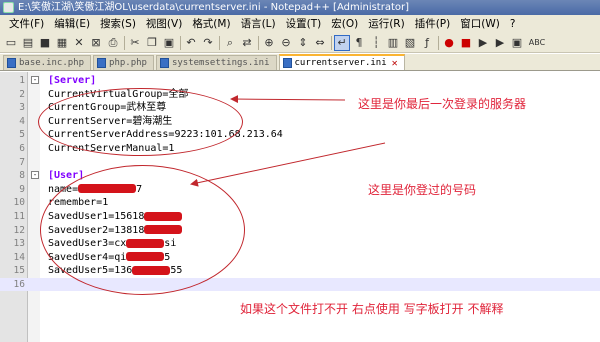  Describe the element at coordinates (300, 80) in the screenshot. I see `editor-line: 1- [Server]` at that location.